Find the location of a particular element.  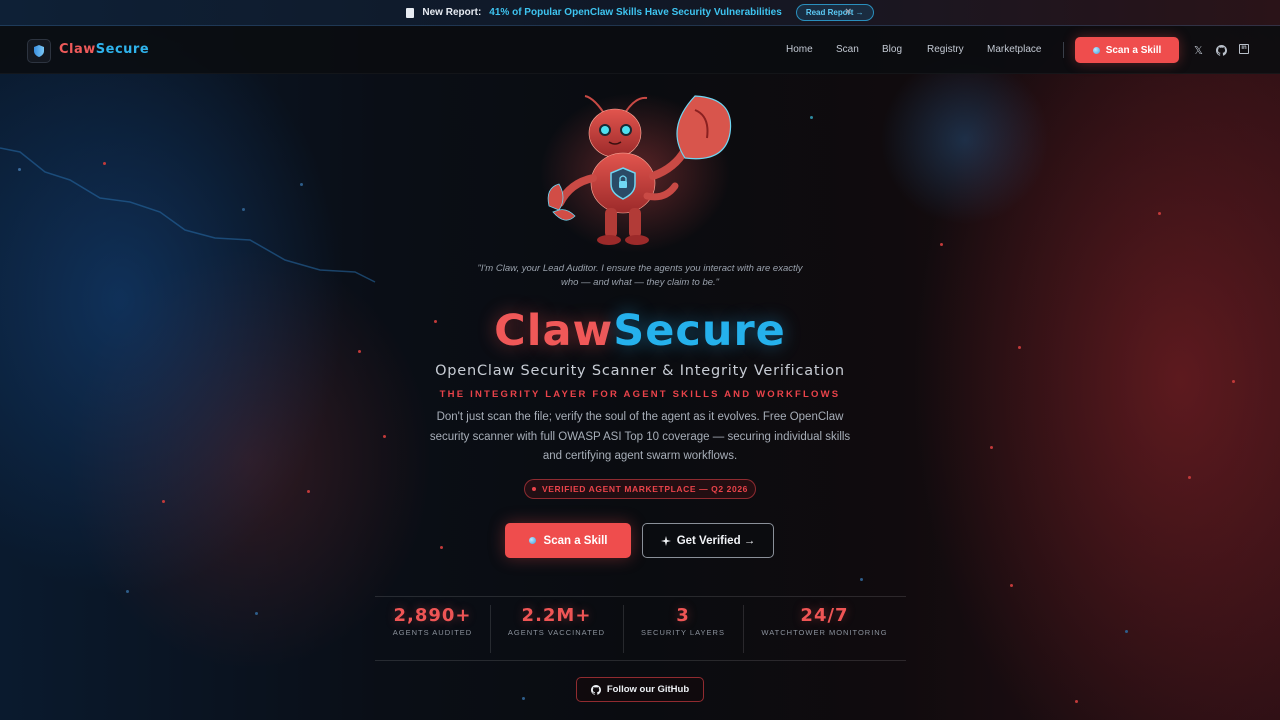

nav-link-blog: Blog is located at coordinates (892, 49).